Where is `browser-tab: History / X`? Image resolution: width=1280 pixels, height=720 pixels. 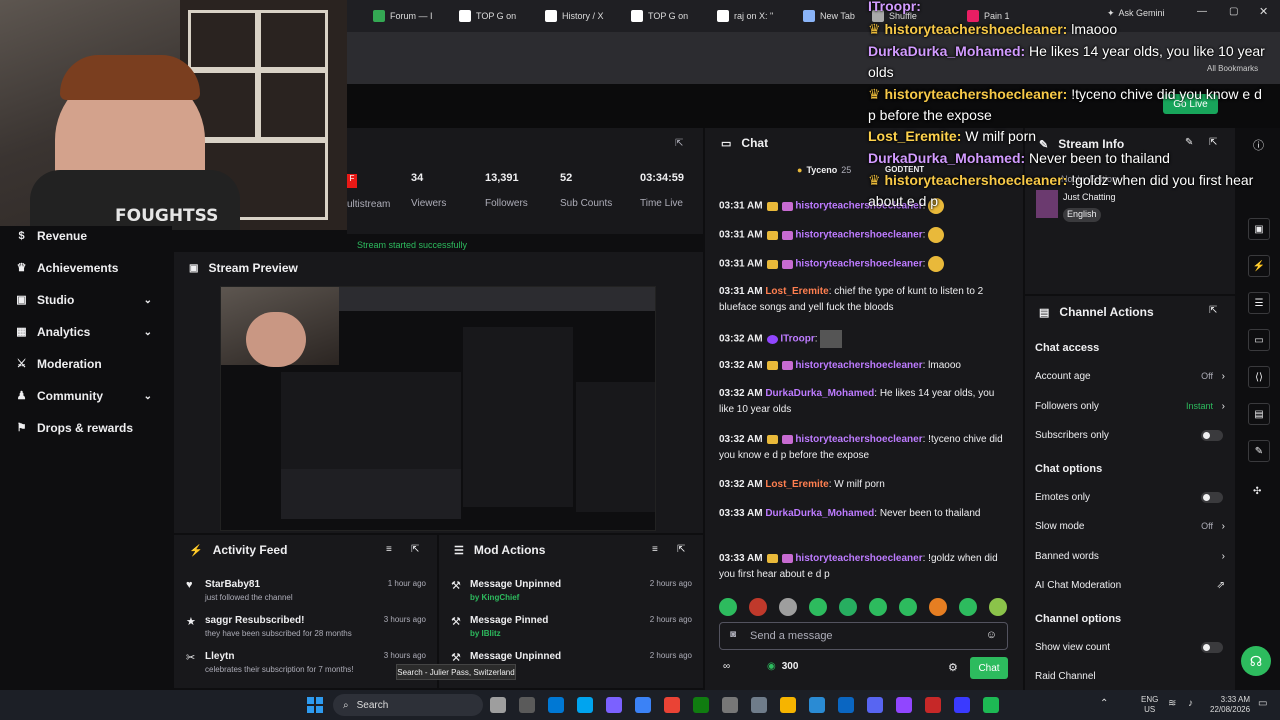
browser-tab: History / X is located at coordinates (585, 16).